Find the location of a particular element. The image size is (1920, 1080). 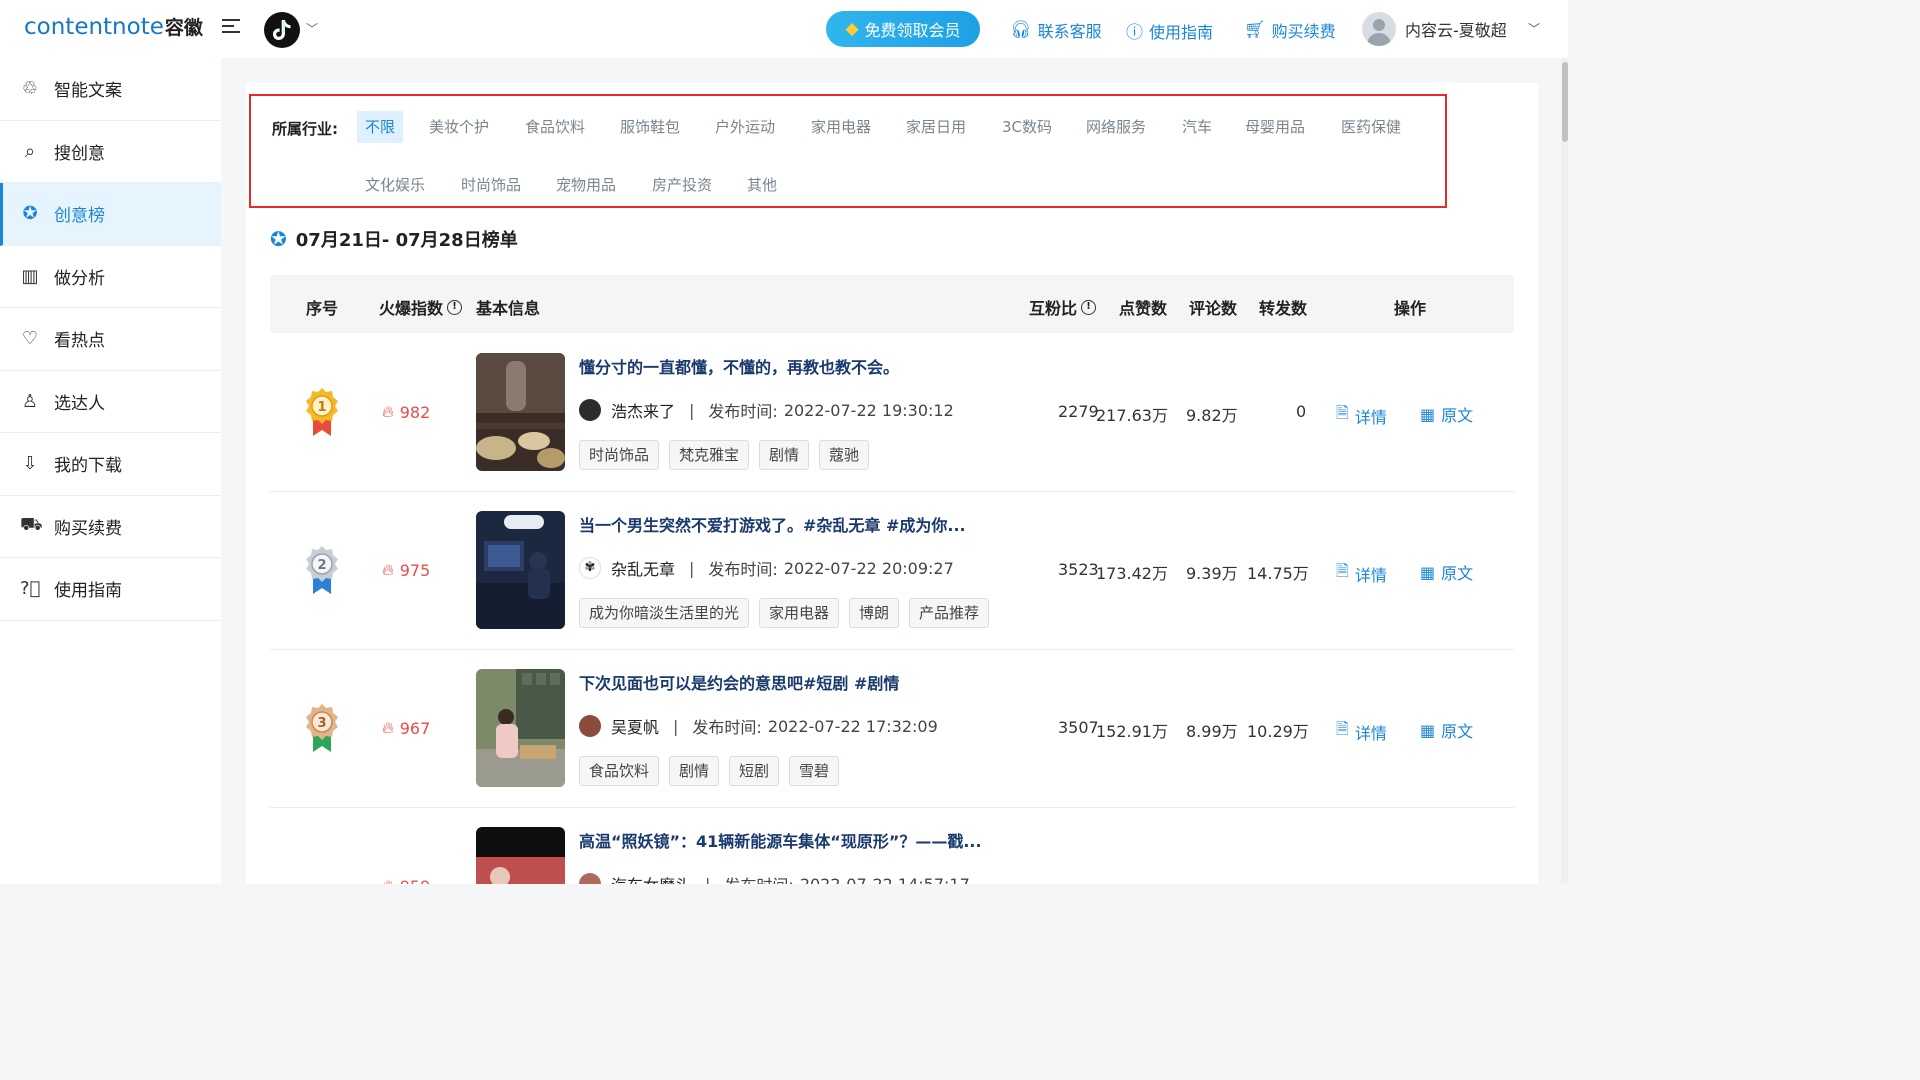

video-title-link: 下次见面也可以是约会的意思吧#短剧 #剧情 is located at coordinates (789, 682).